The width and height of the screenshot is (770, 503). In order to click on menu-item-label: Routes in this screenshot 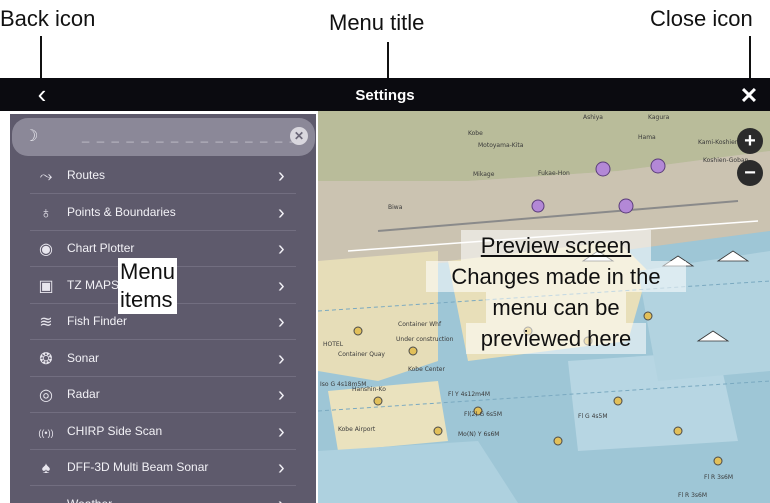, I will do `click(86, 175)`.